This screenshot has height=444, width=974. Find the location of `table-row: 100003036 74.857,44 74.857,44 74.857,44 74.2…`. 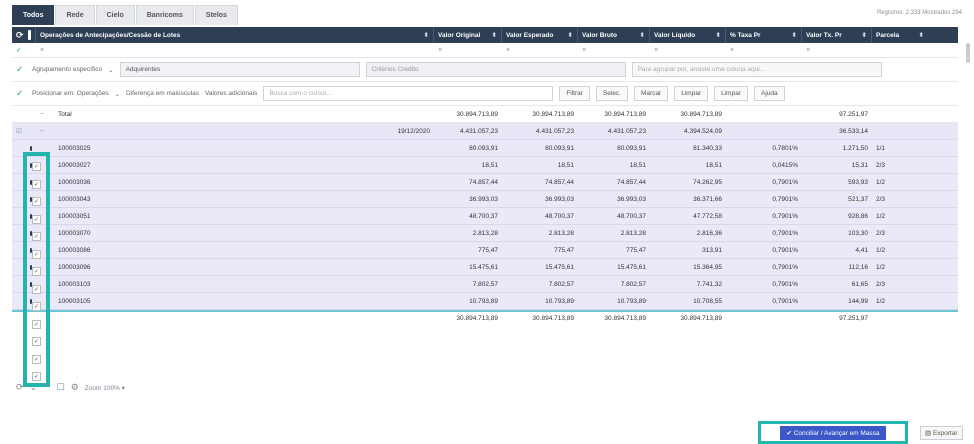

table-row: 100003036 74.857,44 74.857,44 74.857,44 74.2… is located at coordinates (485, 182).